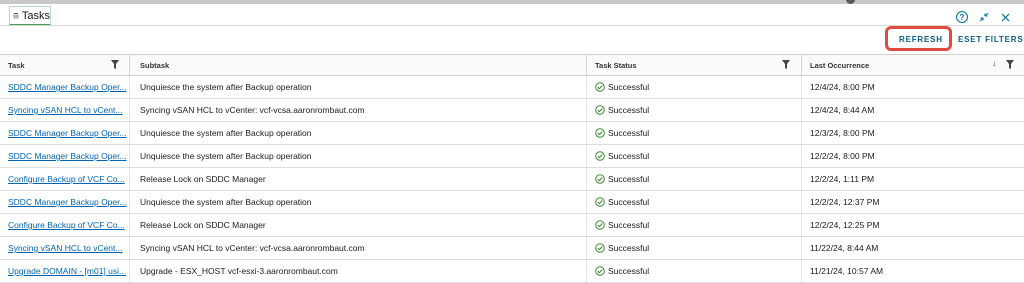 The width and height of the screenshot is (1024, 283). I want to click on reset-filters-button: ESET FILTERS, so click(990, 39).